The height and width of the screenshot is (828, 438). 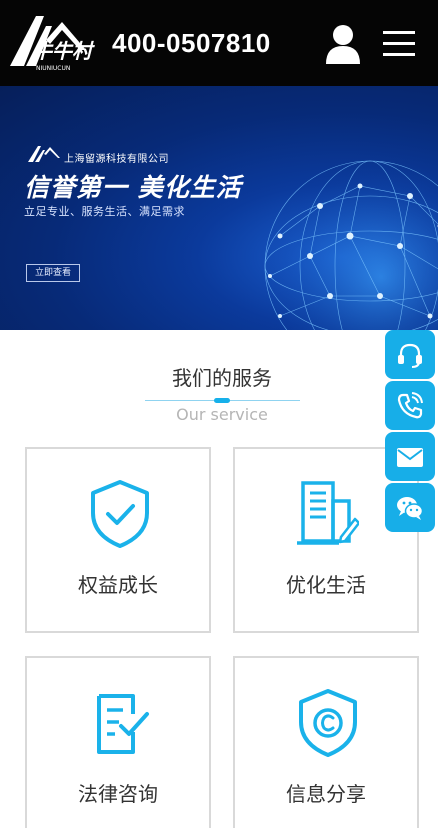 What do you see at coordinates (222, 378) in the screenshot?
I see `services-title: 我们的服务` at bounding box center [222, 378].